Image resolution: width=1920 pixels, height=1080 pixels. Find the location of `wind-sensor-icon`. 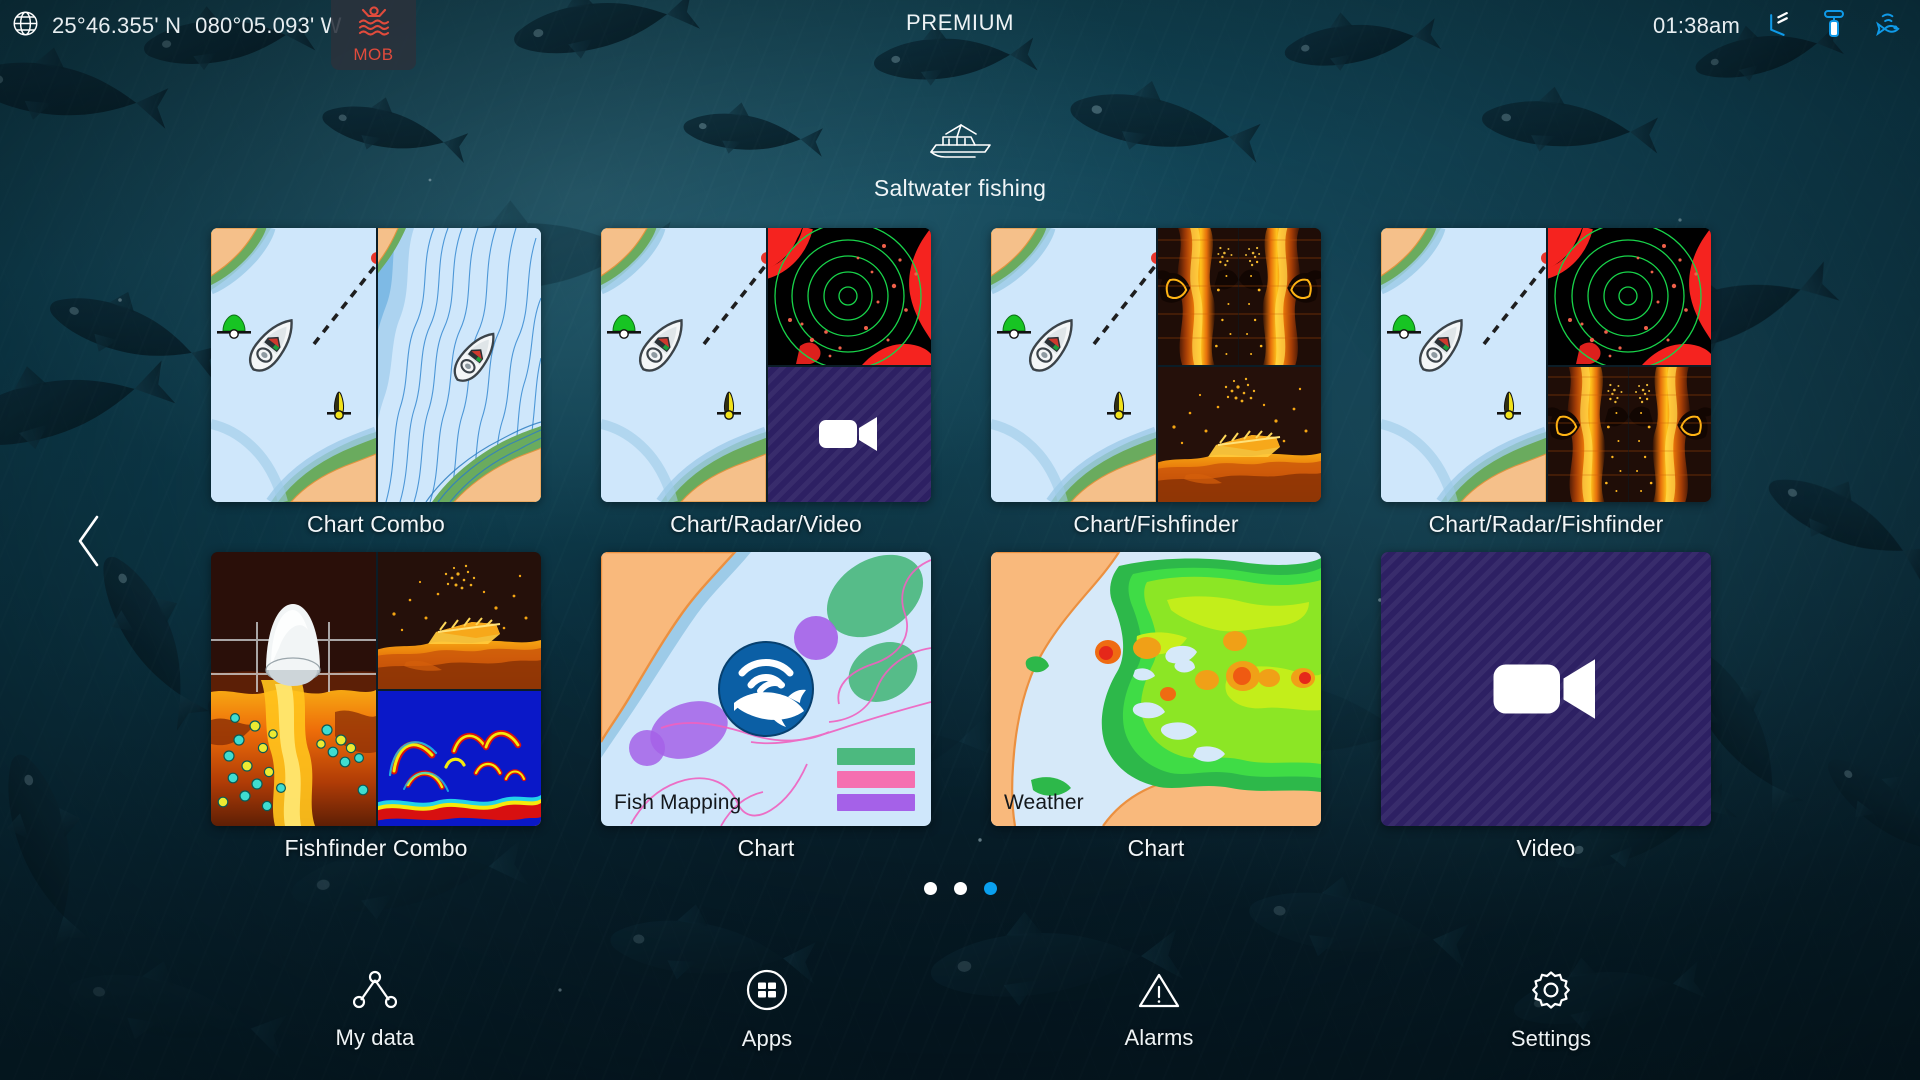

wind-sensor-icon is located at coordinates (1780, 26).